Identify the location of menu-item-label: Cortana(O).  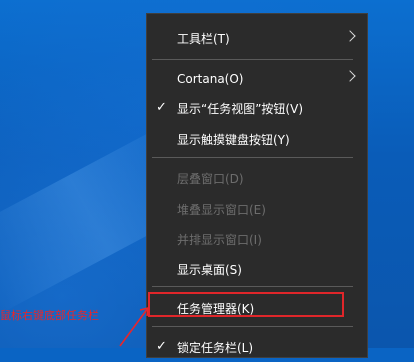
(210, 79).